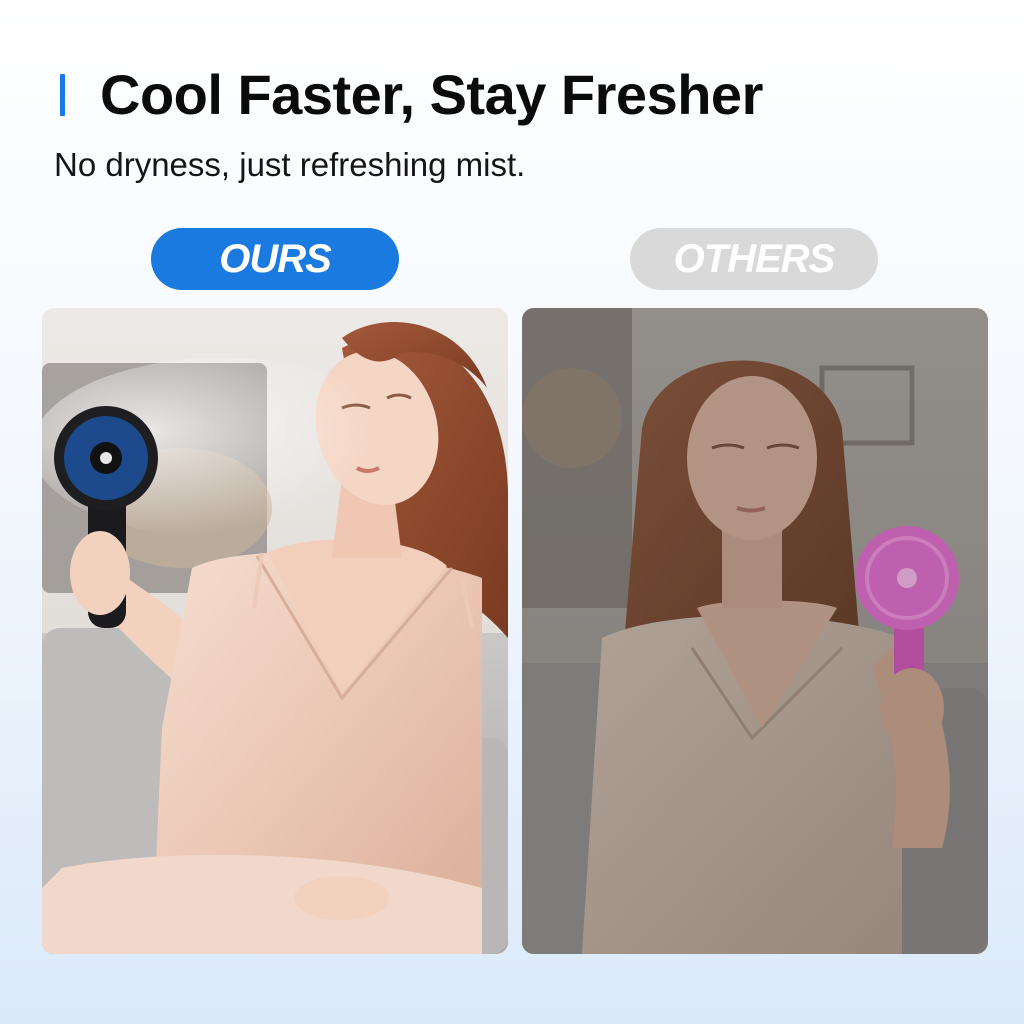 The image size is (1024, 1024). What do you see at coordinates (290, 164) in the screenshot?
I see `page-subtitle: No dryness, just refreshing mist.` at bounding box center [290, 164].